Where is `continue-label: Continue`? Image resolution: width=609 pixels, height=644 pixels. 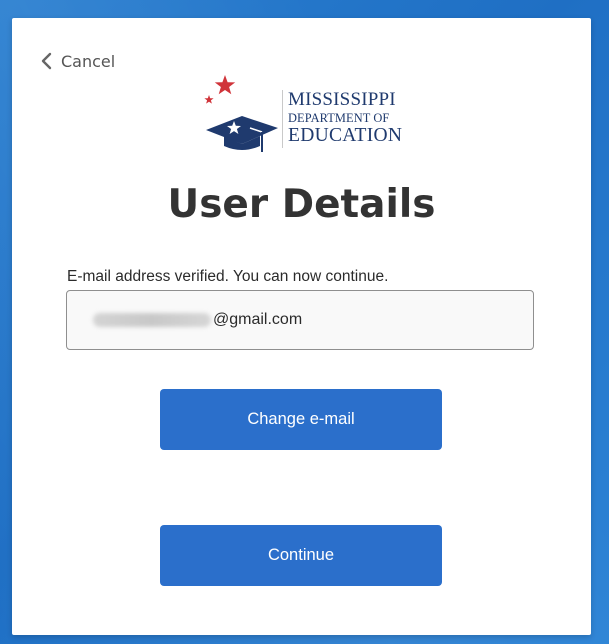 continue-label: Continue is located at coordinates (301, 555).